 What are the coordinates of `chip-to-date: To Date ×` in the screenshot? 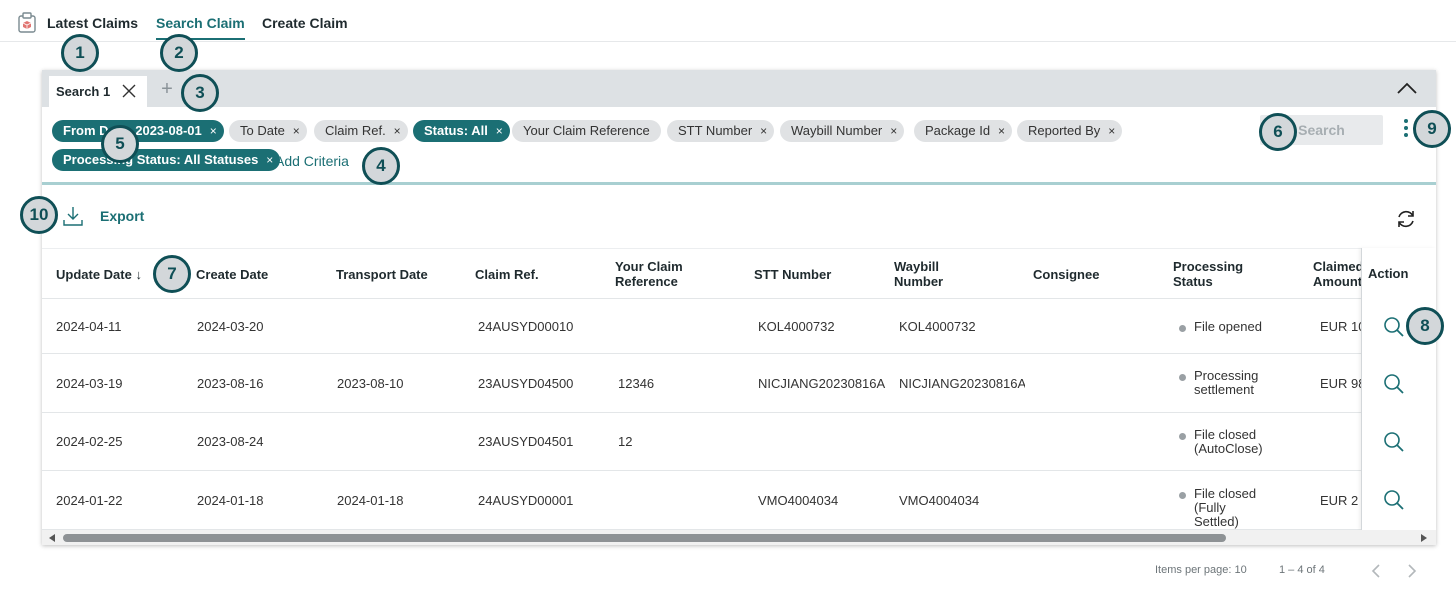 It's located at (268, 131).